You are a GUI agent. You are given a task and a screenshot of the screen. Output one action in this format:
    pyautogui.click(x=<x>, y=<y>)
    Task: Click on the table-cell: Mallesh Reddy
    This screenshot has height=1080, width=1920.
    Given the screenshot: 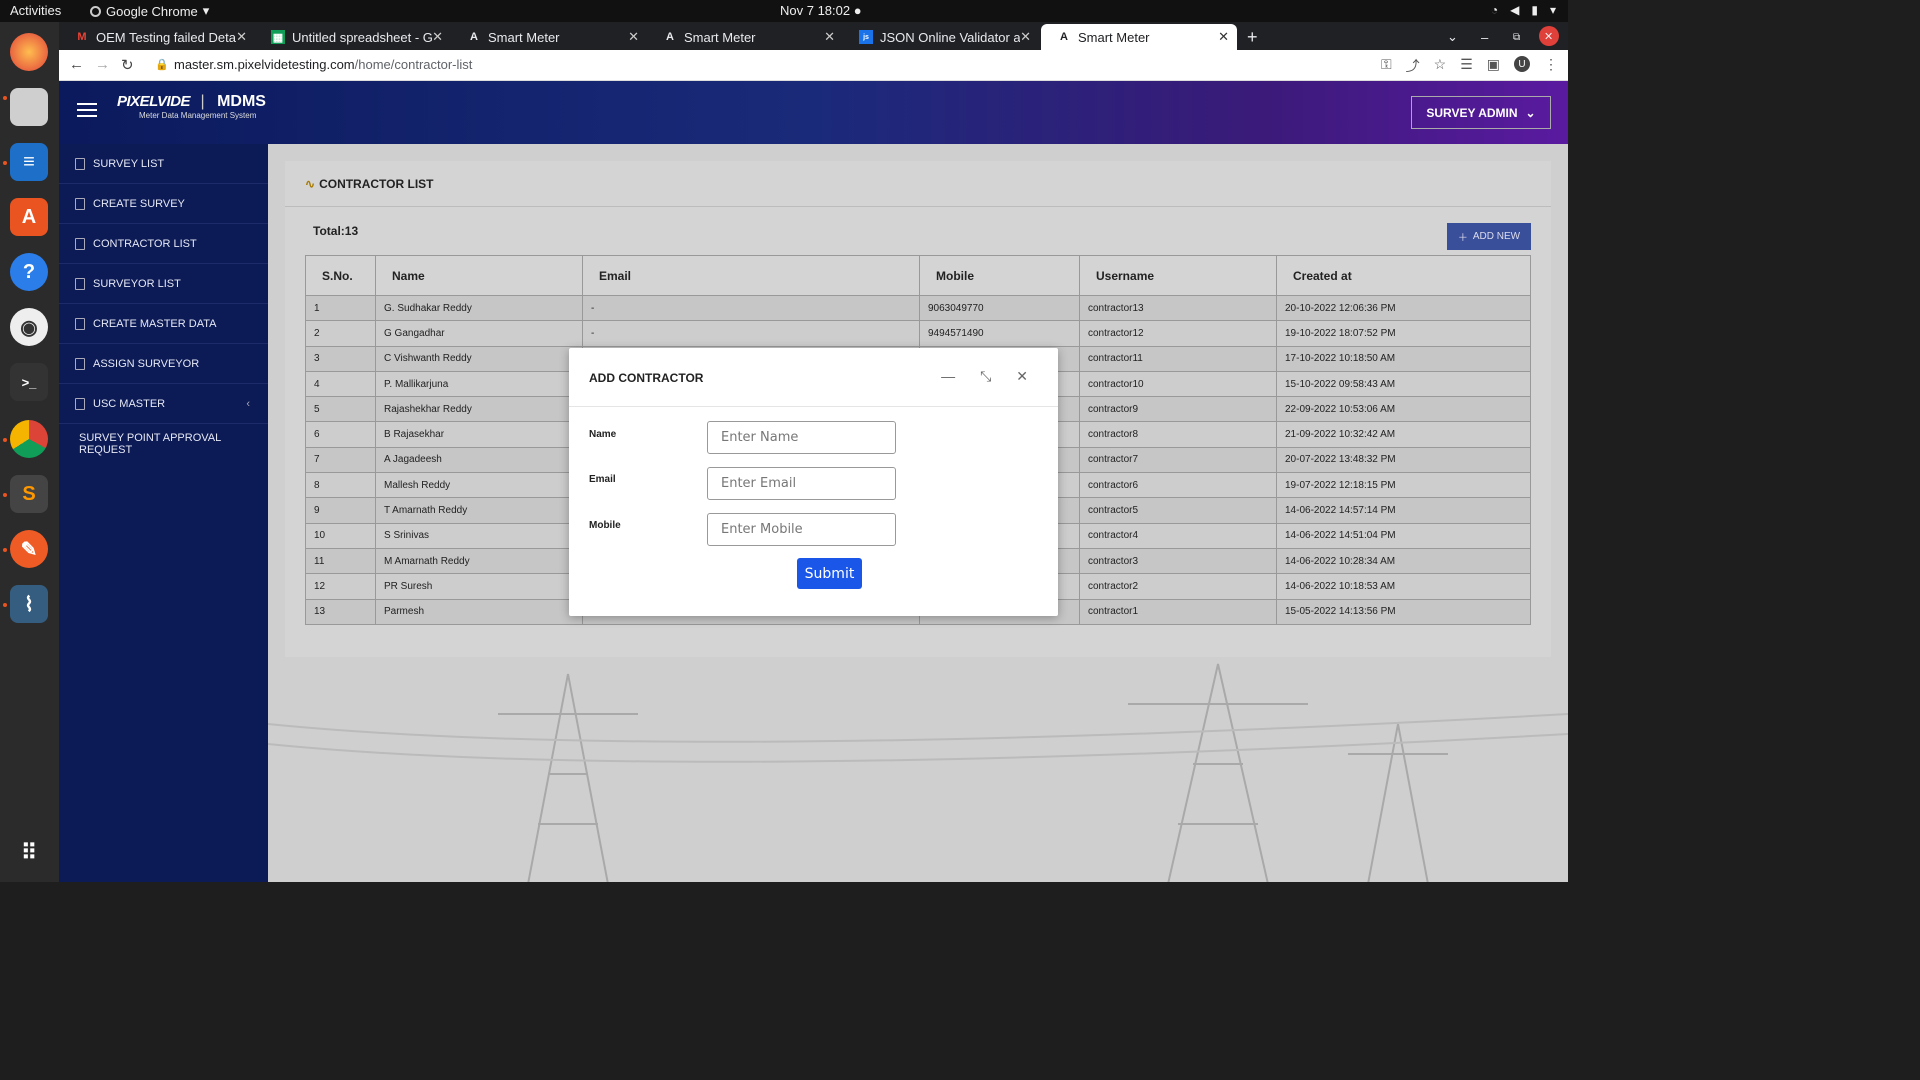 What is the action you would take?
    pyautogui.click(x=479, y=485)
    